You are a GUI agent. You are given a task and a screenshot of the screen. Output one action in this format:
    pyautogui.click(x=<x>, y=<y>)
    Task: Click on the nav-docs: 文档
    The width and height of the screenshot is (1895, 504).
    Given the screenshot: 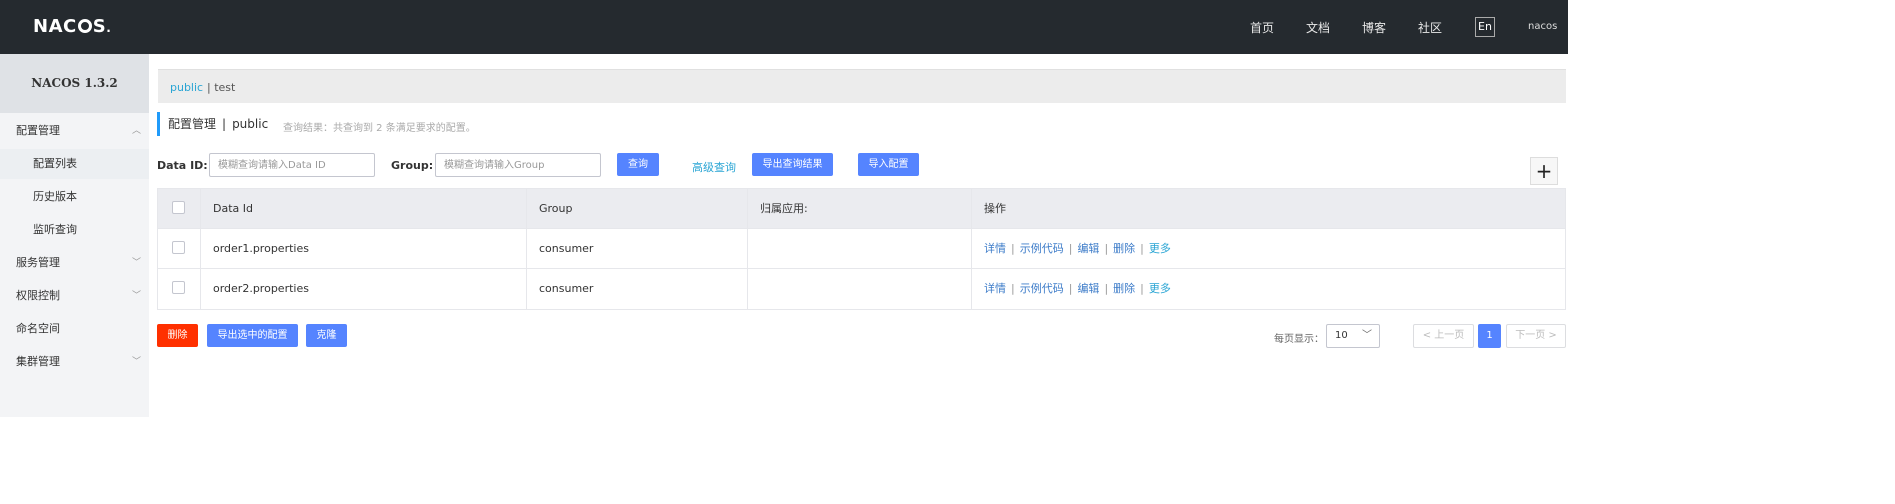 What is the action you would take?
    pyautogui.click(x=1318, y=27)
    